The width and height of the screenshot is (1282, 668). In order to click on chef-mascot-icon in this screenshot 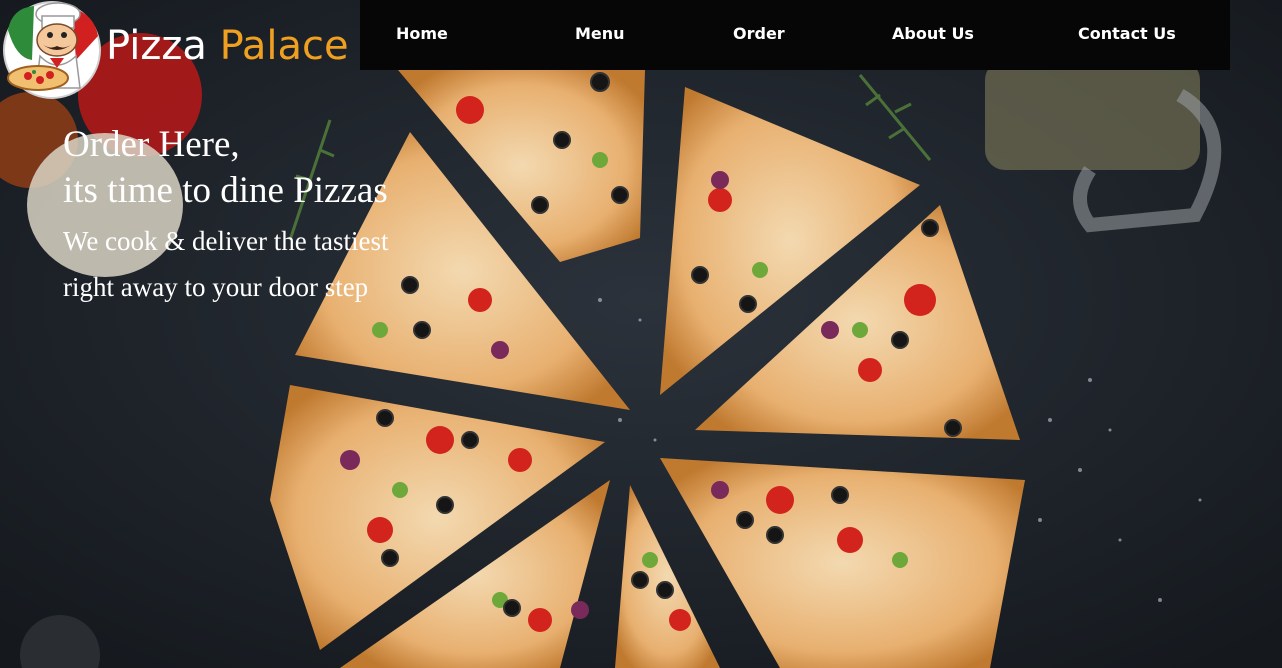, I will do `click(52, 50)`.